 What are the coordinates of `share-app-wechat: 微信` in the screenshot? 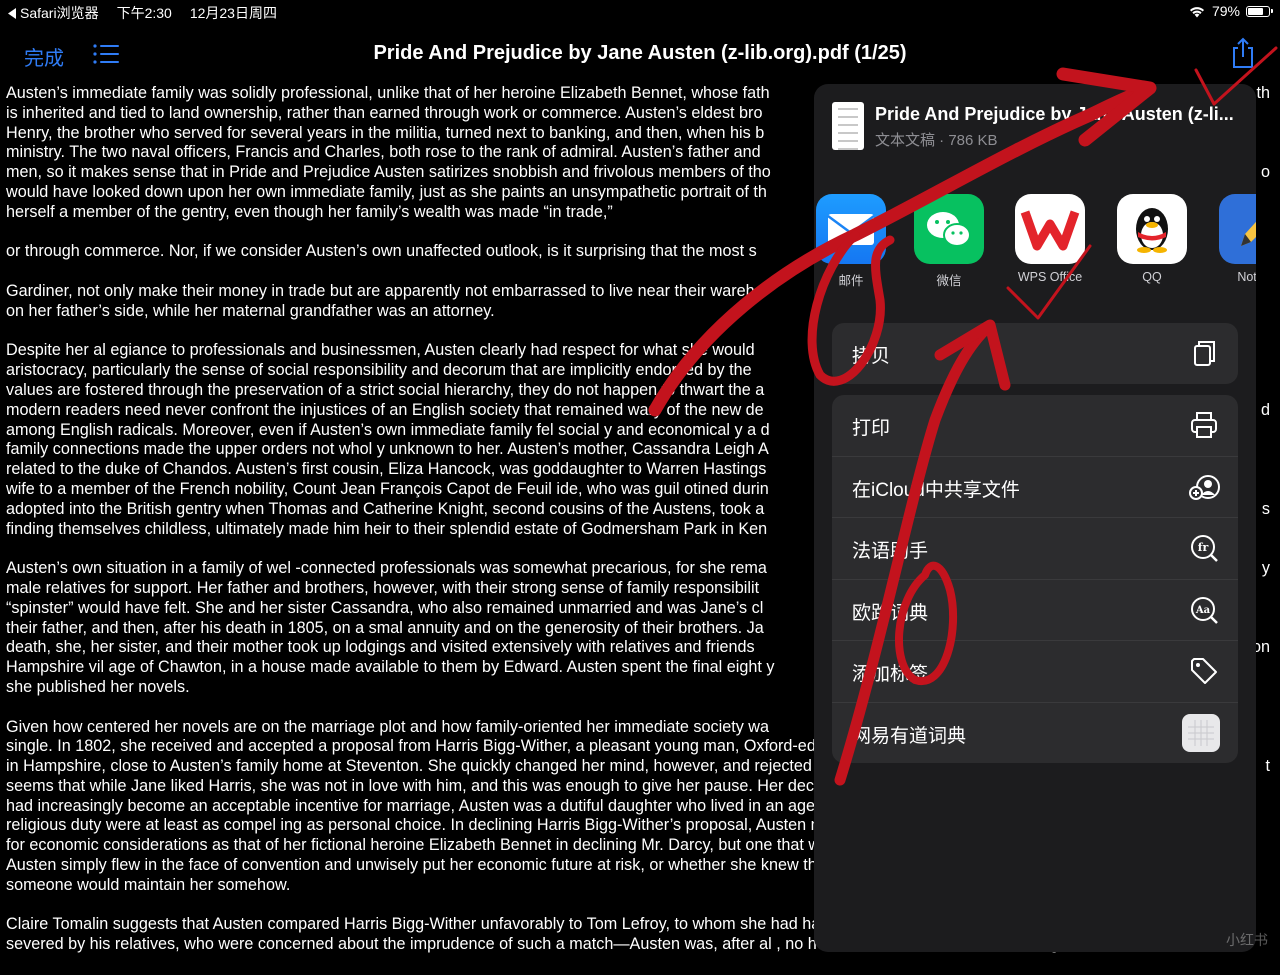 It's located at (949, 241).